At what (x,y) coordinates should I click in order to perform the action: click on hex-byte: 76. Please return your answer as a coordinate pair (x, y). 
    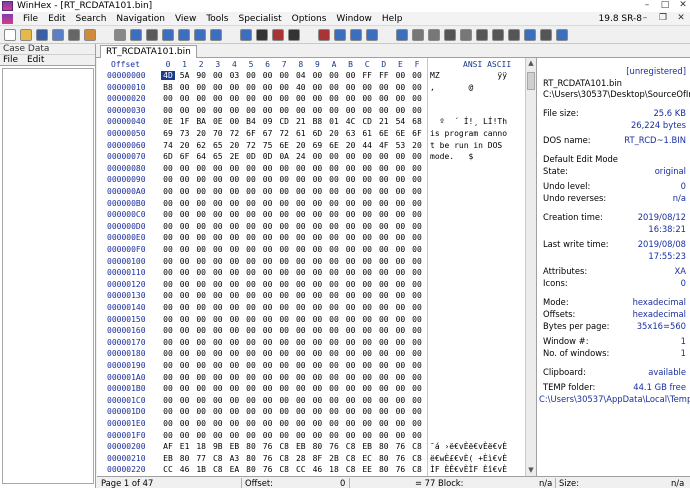
    Looking at the image, I should click on (268, 446).